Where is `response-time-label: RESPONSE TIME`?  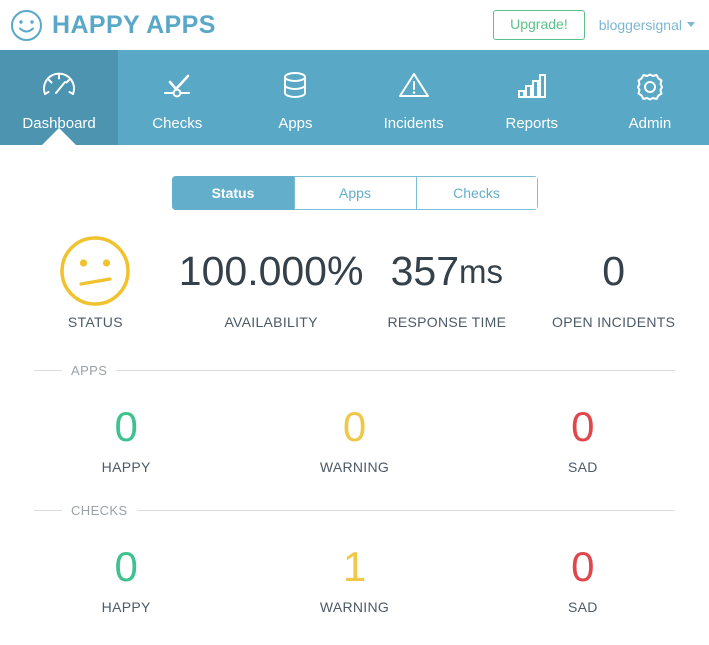
response-time-label: RESPONSE TIME is located at coordinates (447, 322).